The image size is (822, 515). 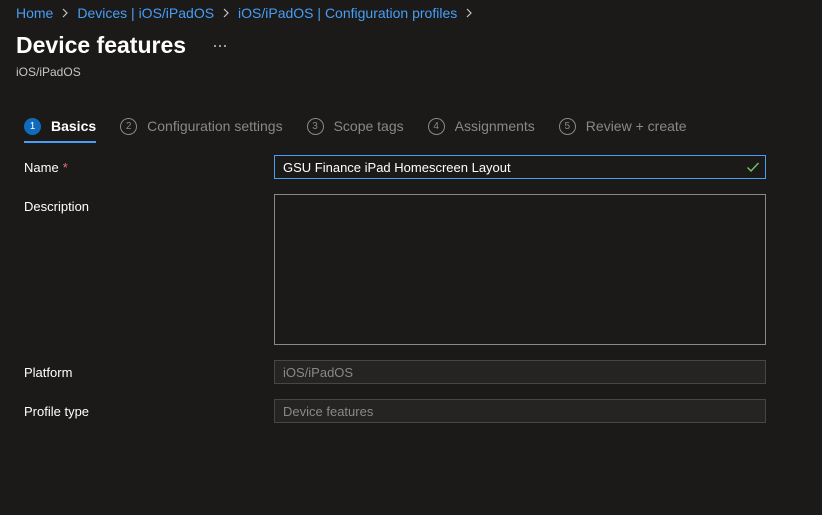 What do you see at coordinates (215, 126) in the screenshot?
I see `step-label: Configuration settings` at bounding box center [215, 126].